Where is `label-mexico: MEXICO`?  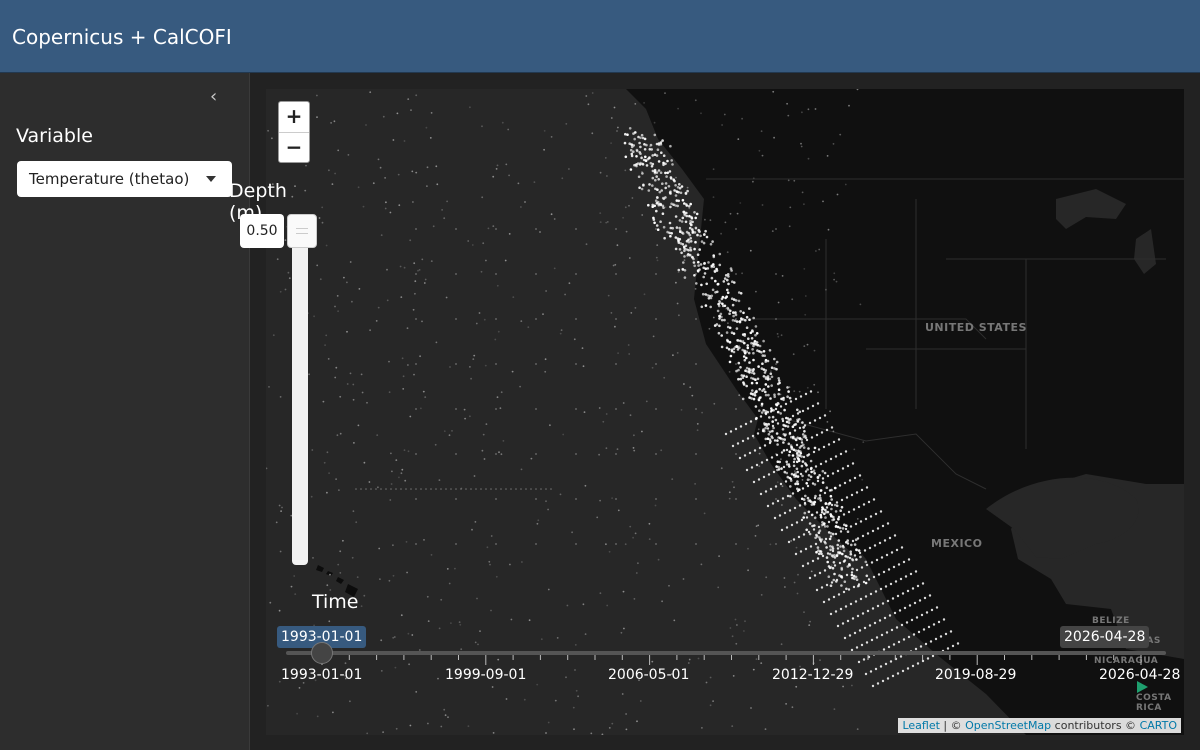 label-mexico: MEXICO is located at coordinates (957, 543).